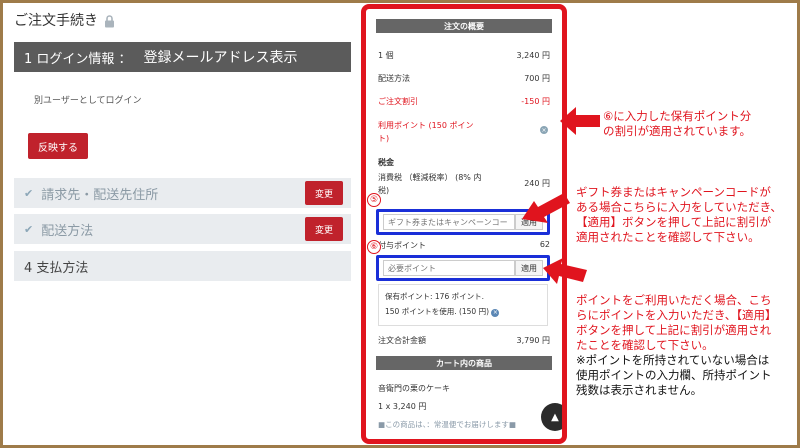 This screenshot has width=800, height=448. What do you see at coordinates (449, 268) in the screenshot?
I see `points-input` at bounding box center [449, 268].